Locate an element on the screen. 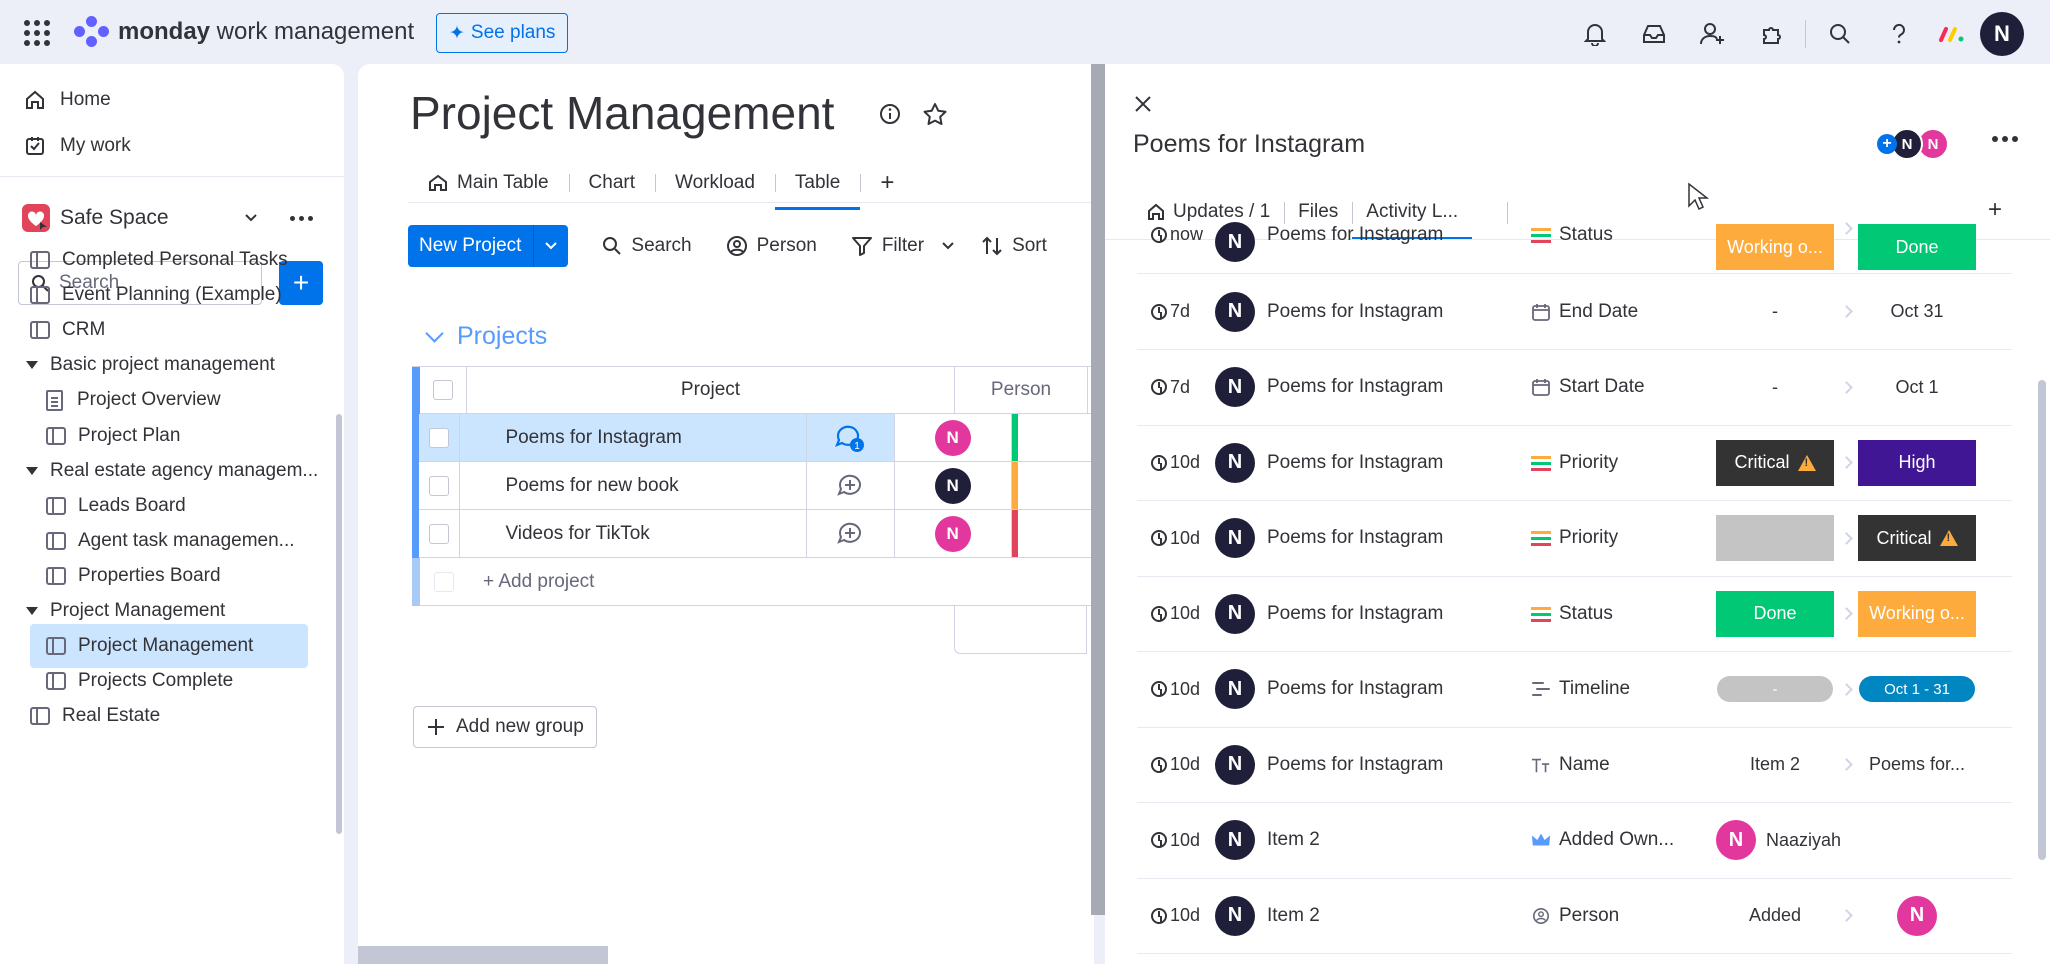 This screenshot has height=964, width=2050. see-plans-button: ✦ See plans is located at coordinates (502, 33).